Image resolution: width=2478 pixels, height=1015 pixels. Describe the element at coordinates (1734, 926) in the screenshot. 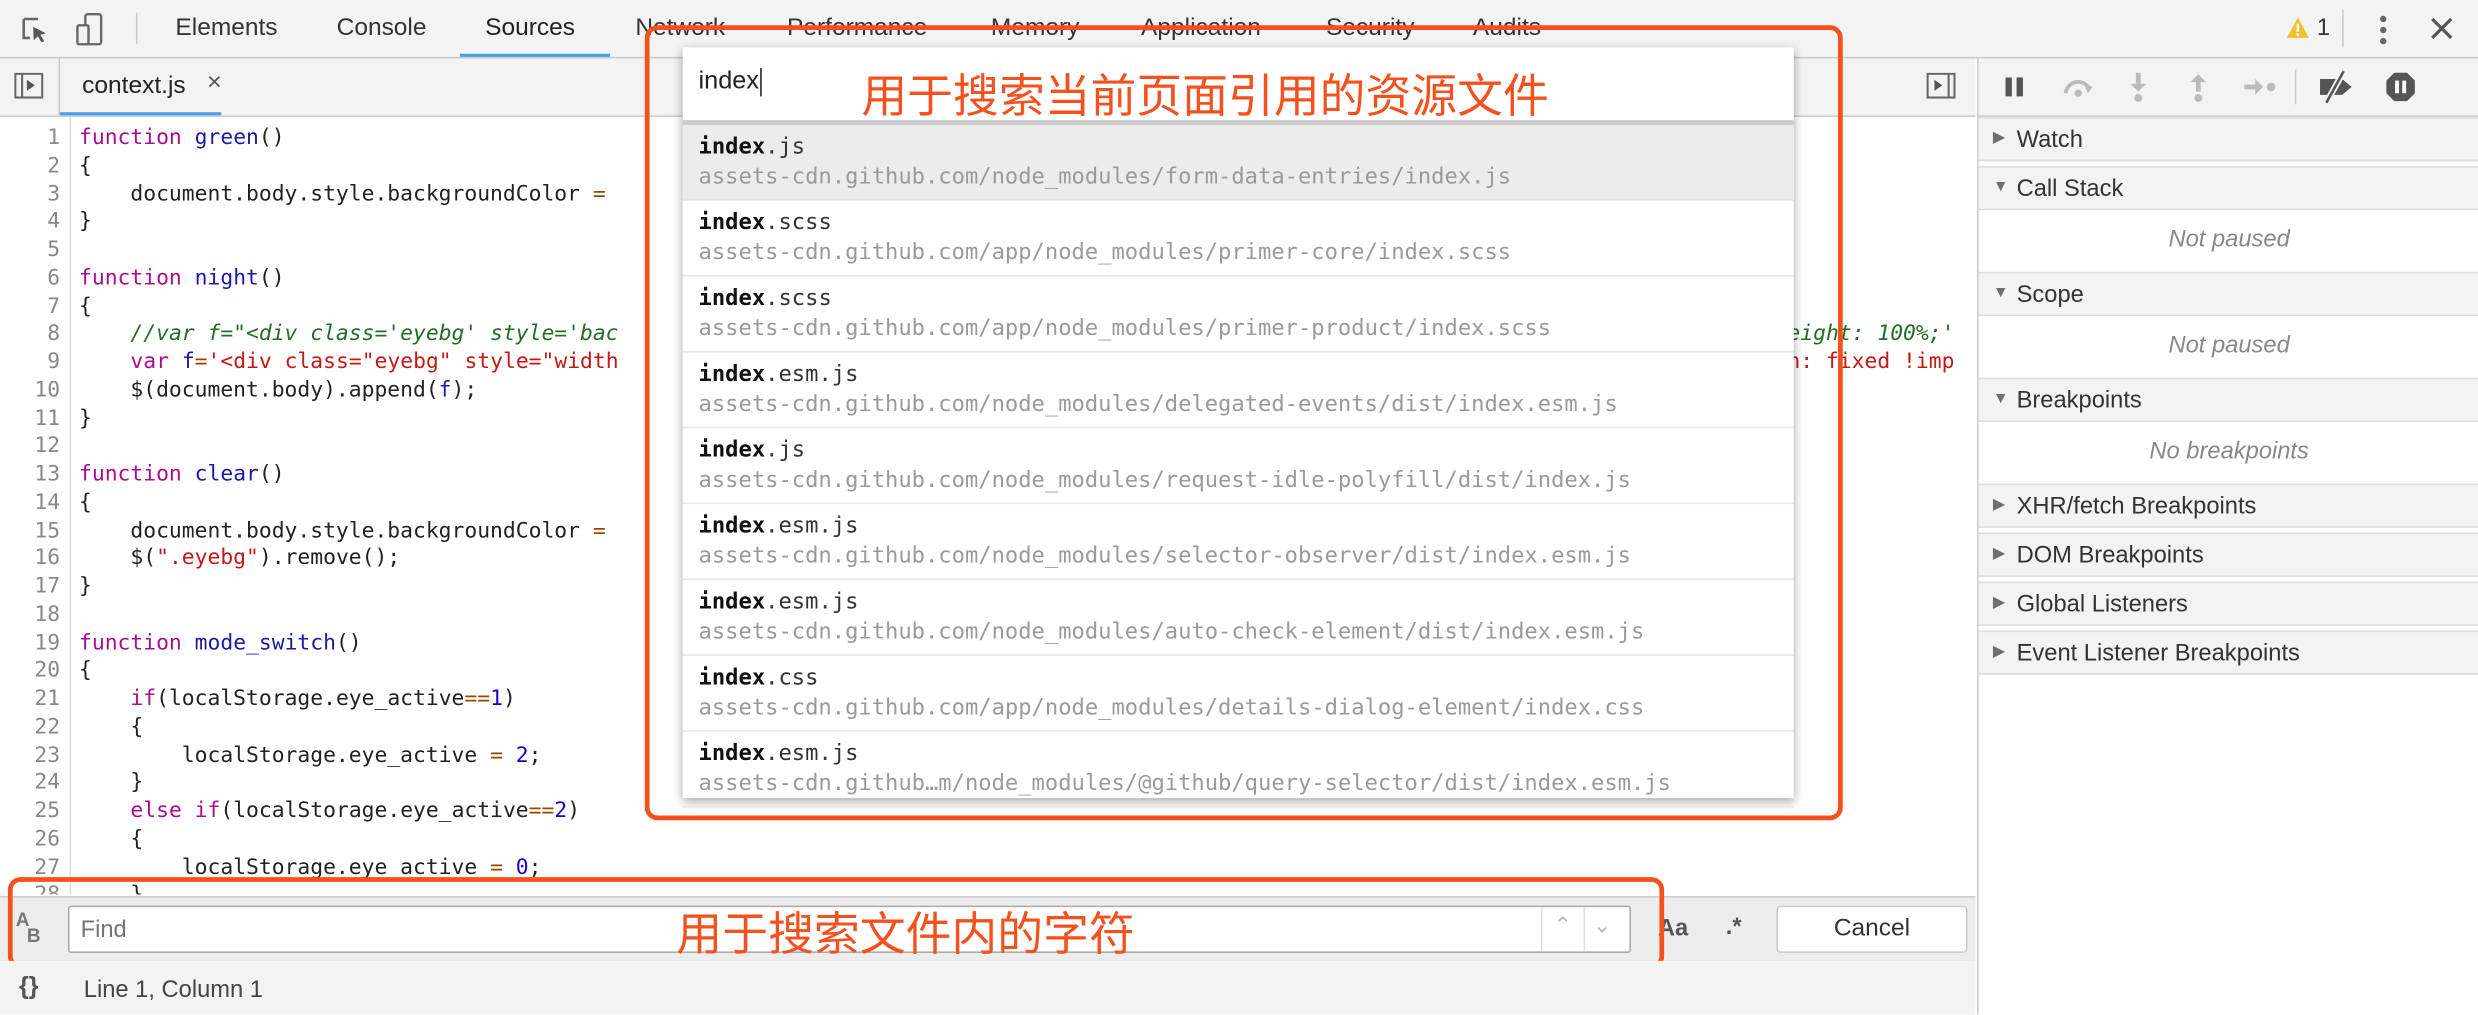

I see `regex-button: .*` at that location.